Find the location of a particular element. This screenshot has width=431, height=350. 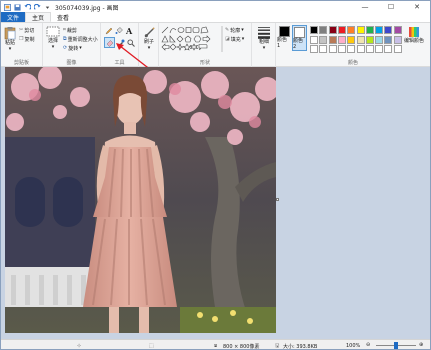

text-tool: A is located at coordinates (129, 31).